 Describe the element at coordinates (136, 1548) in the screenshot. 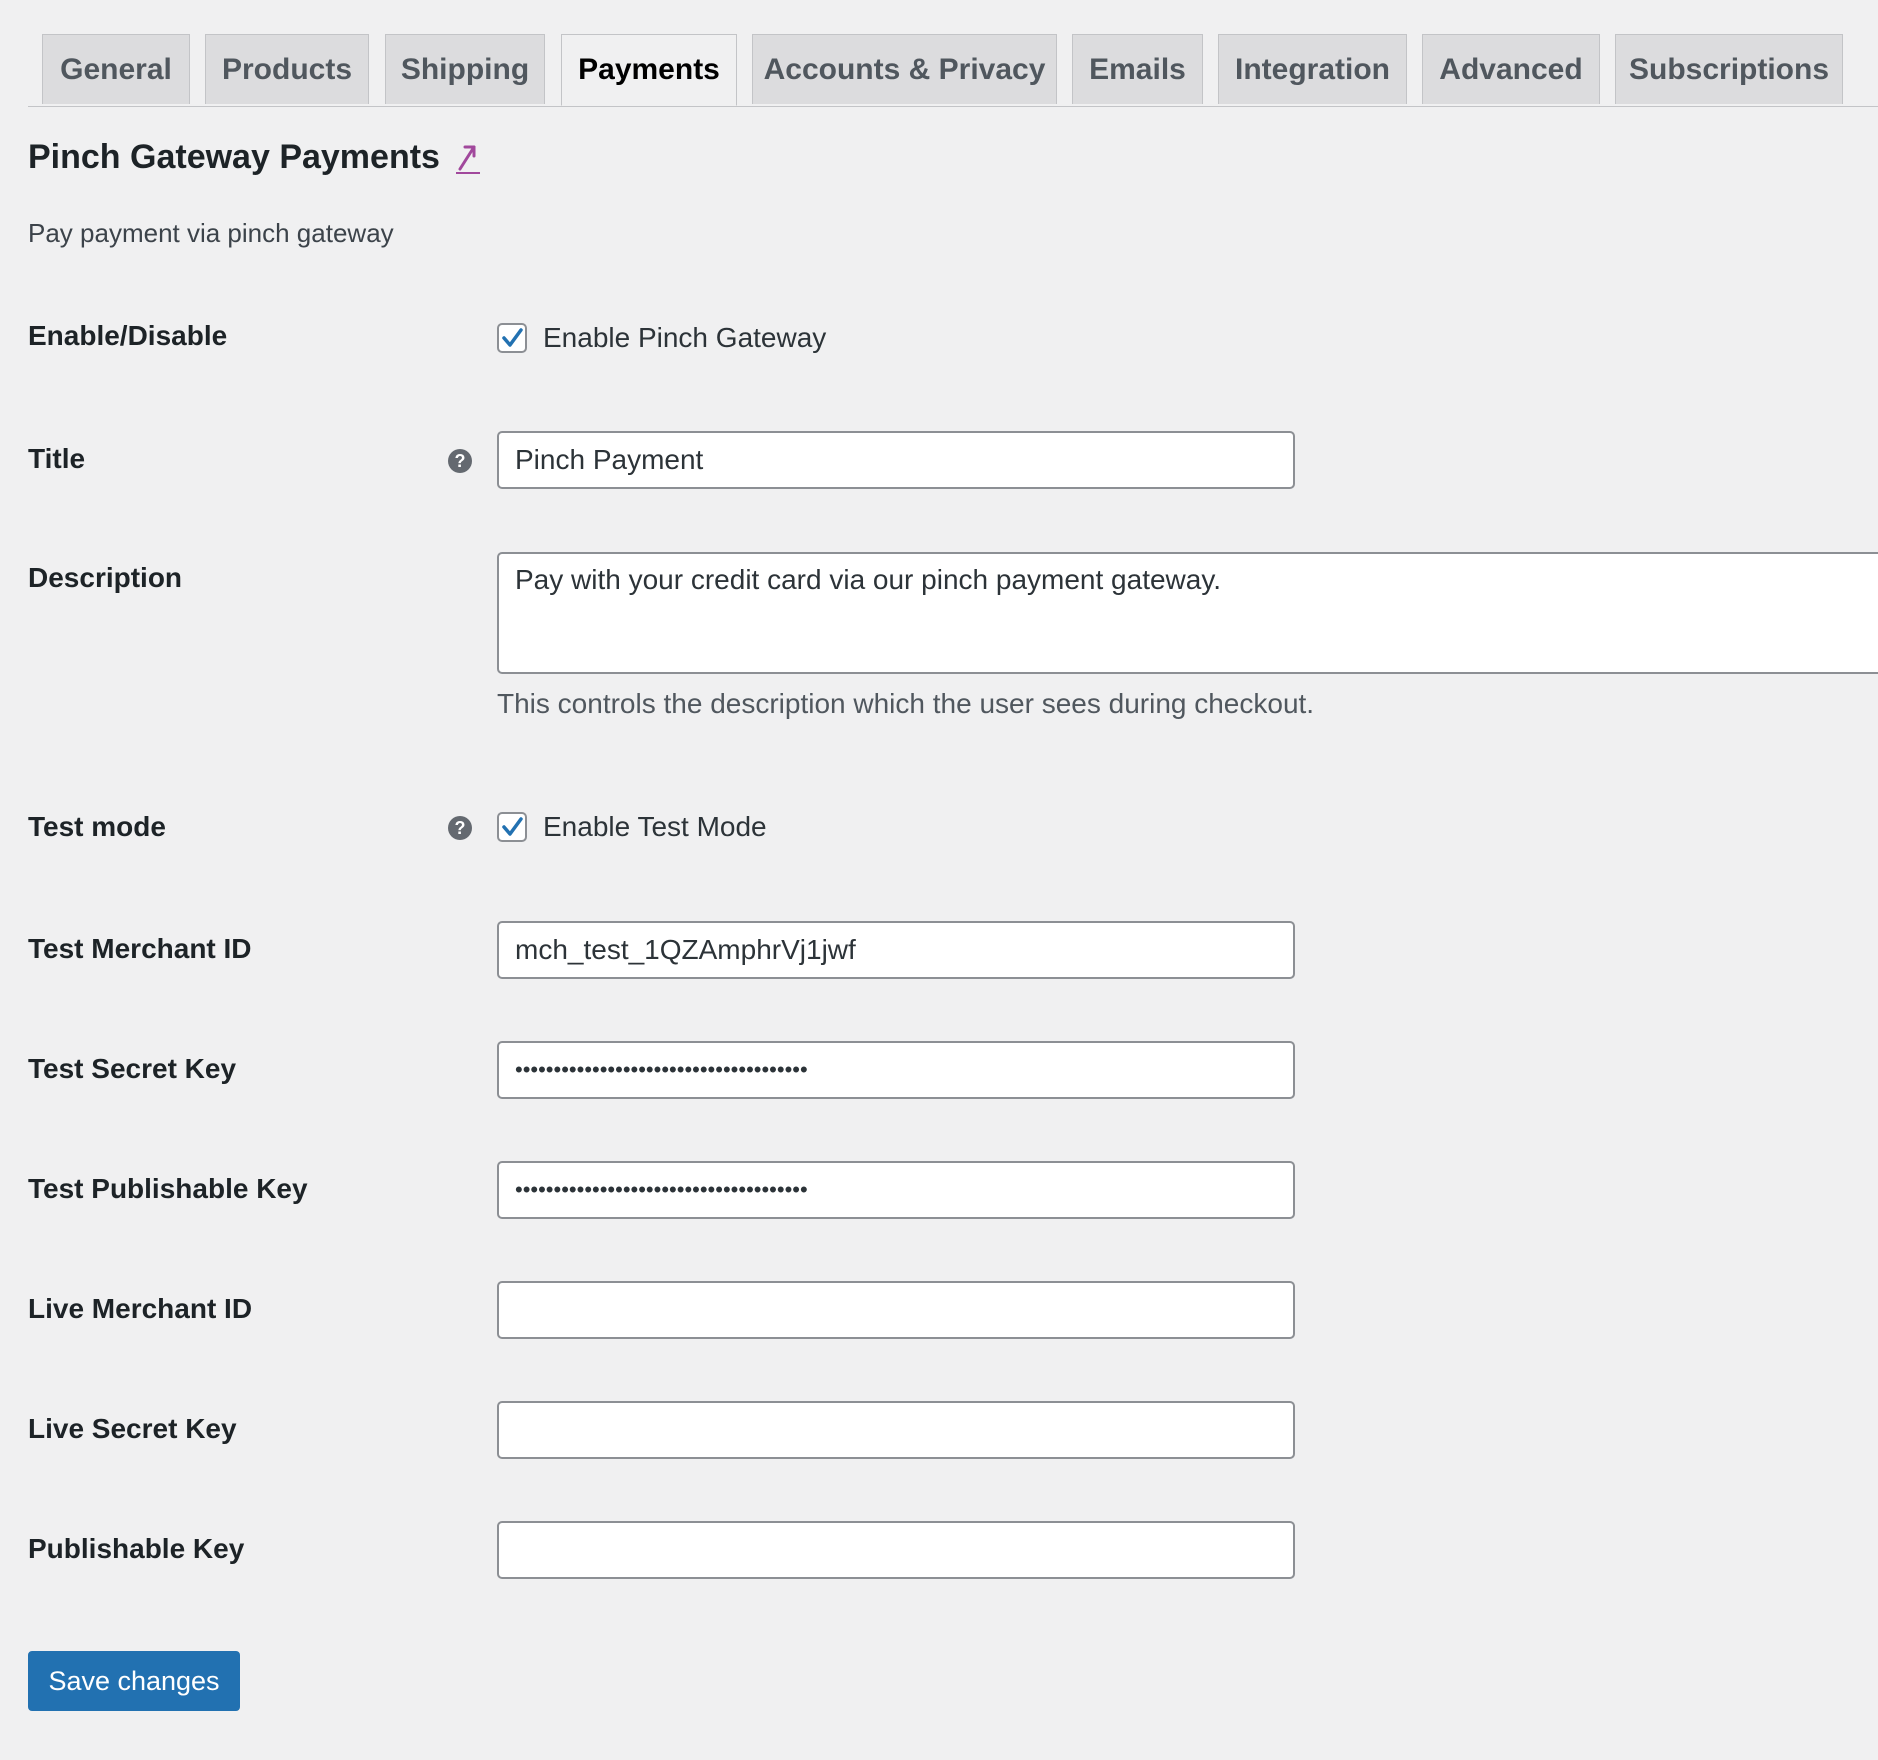

I see `publishable-key-label: Publishable Key` at that location.